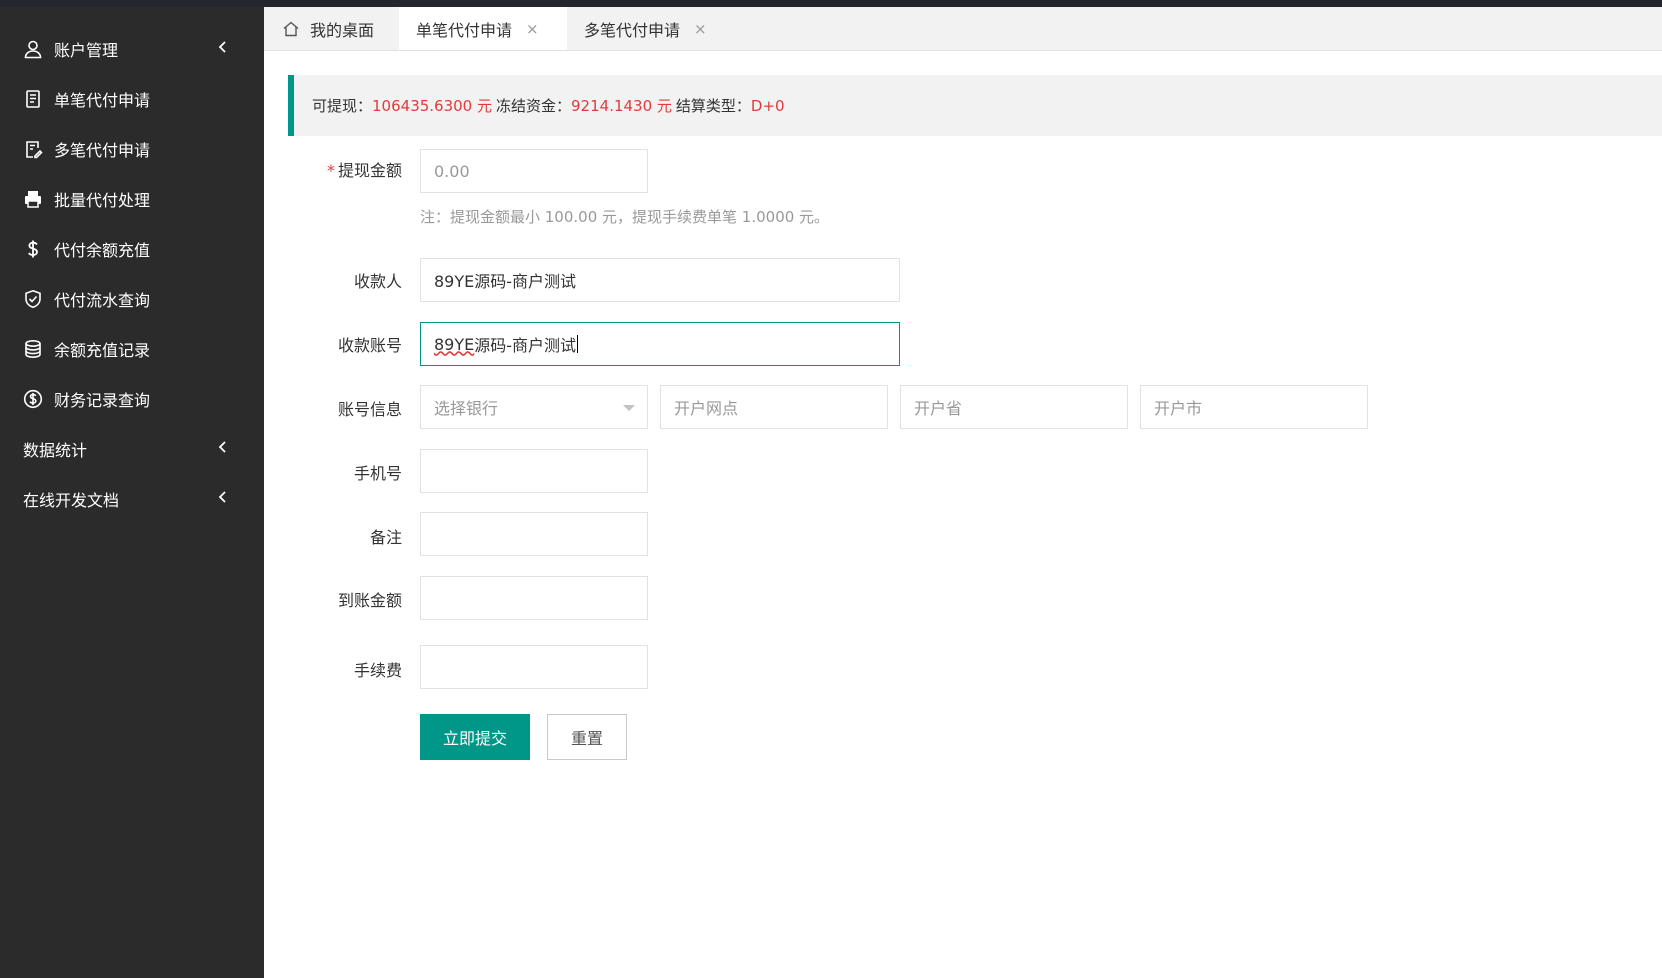  Describe the element at coordinates (534, 471) in the screenshot. I see `phone-input` at that location.